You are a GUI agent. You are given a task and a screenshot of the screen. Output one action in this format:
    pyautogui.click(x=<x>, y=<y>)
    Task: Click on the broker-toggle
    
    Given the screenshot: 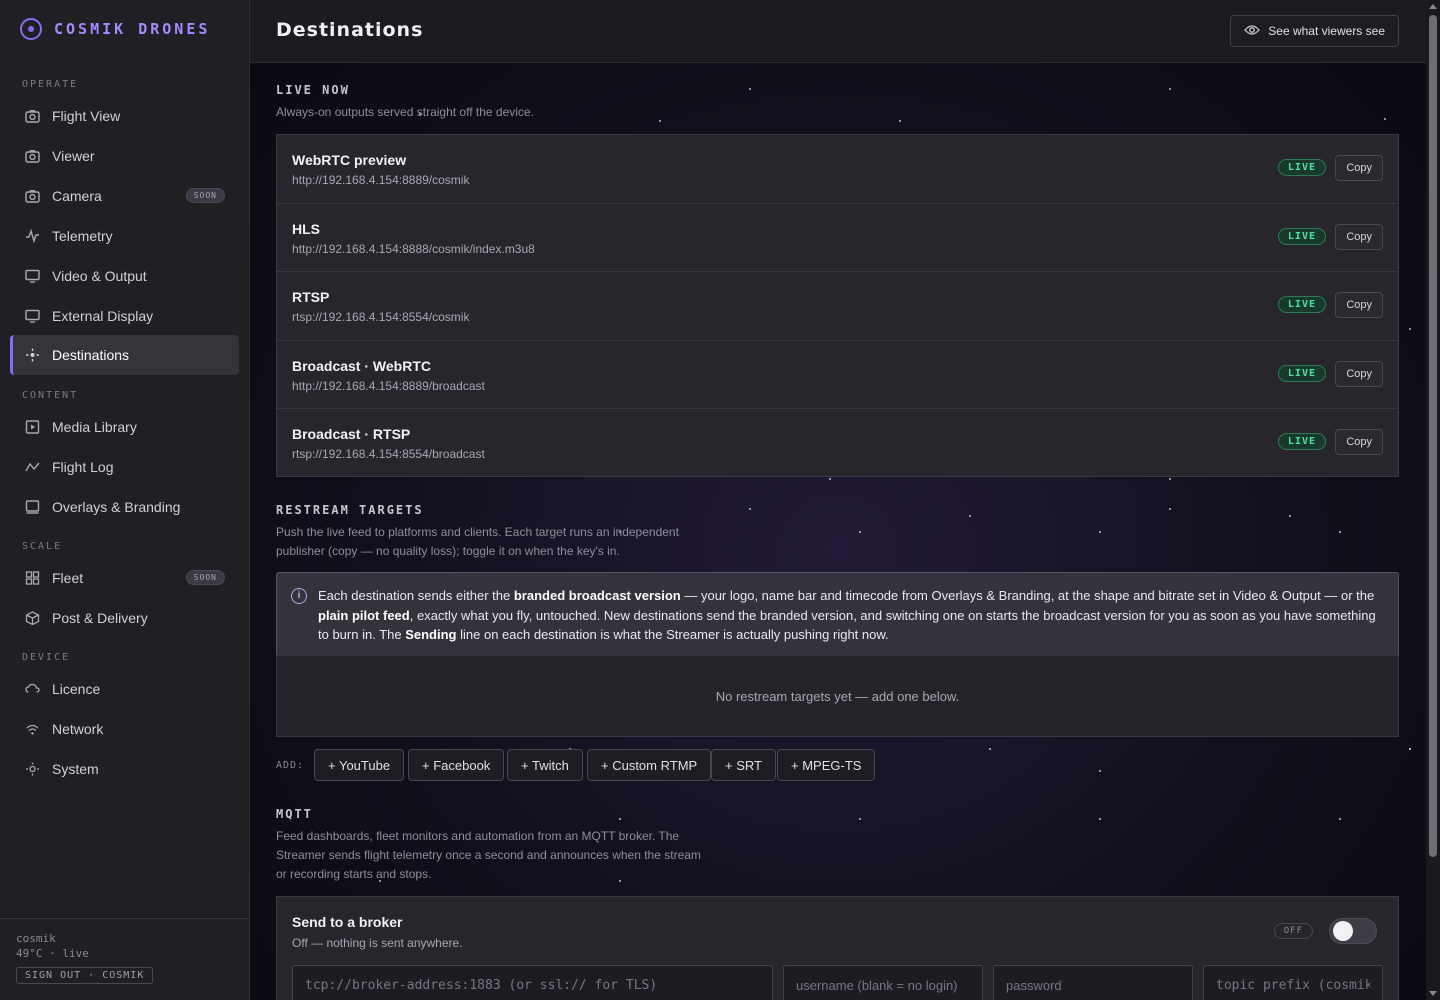 What is the action you would take?
    pyautogui.click(x=1353, y=931)
    